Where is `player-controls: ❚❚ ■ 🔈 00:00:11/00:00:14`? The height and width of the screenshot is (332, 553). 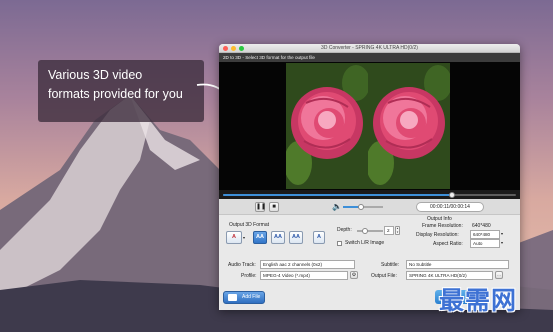 player-controls: ❚❚ ■ 🔈 00:00:11/00:00:14 is located at coordinates (369, 207).